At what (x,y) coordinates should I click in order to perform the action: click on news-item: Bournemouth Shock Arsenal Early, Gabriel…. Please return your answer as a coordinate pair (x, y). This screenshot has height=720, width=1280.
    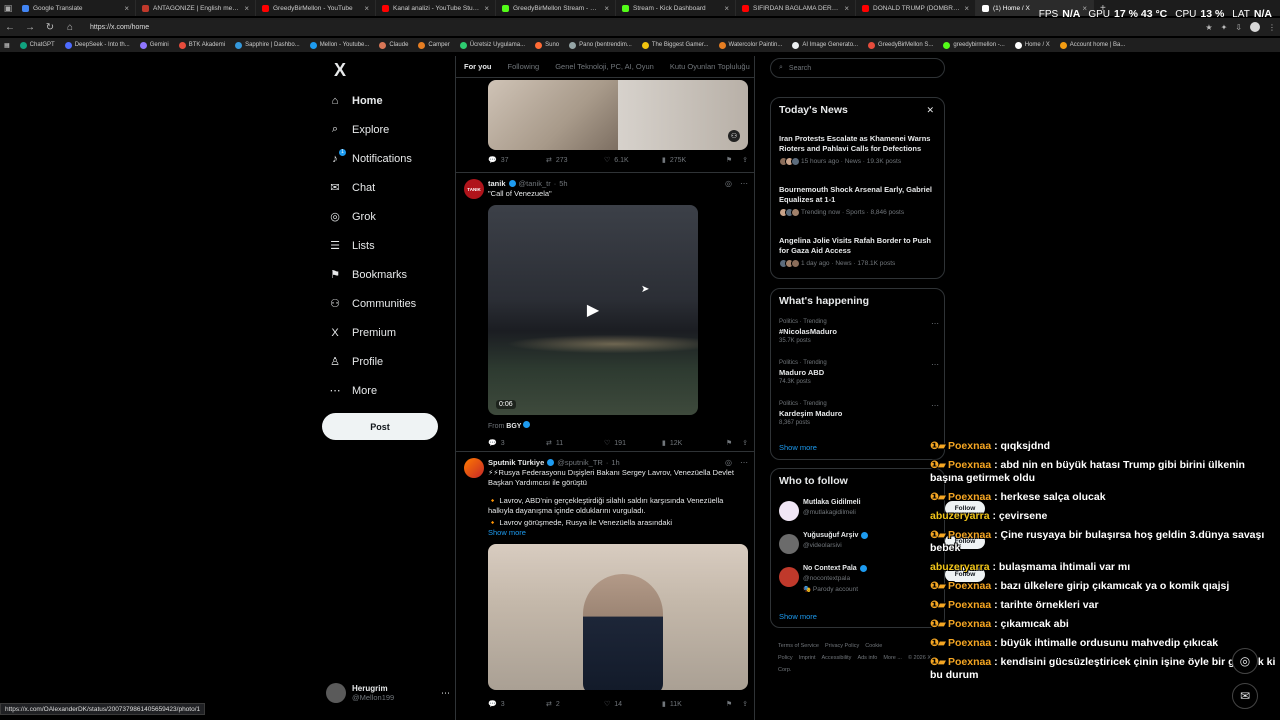
    Looking at the image, I should click on (859, 201).